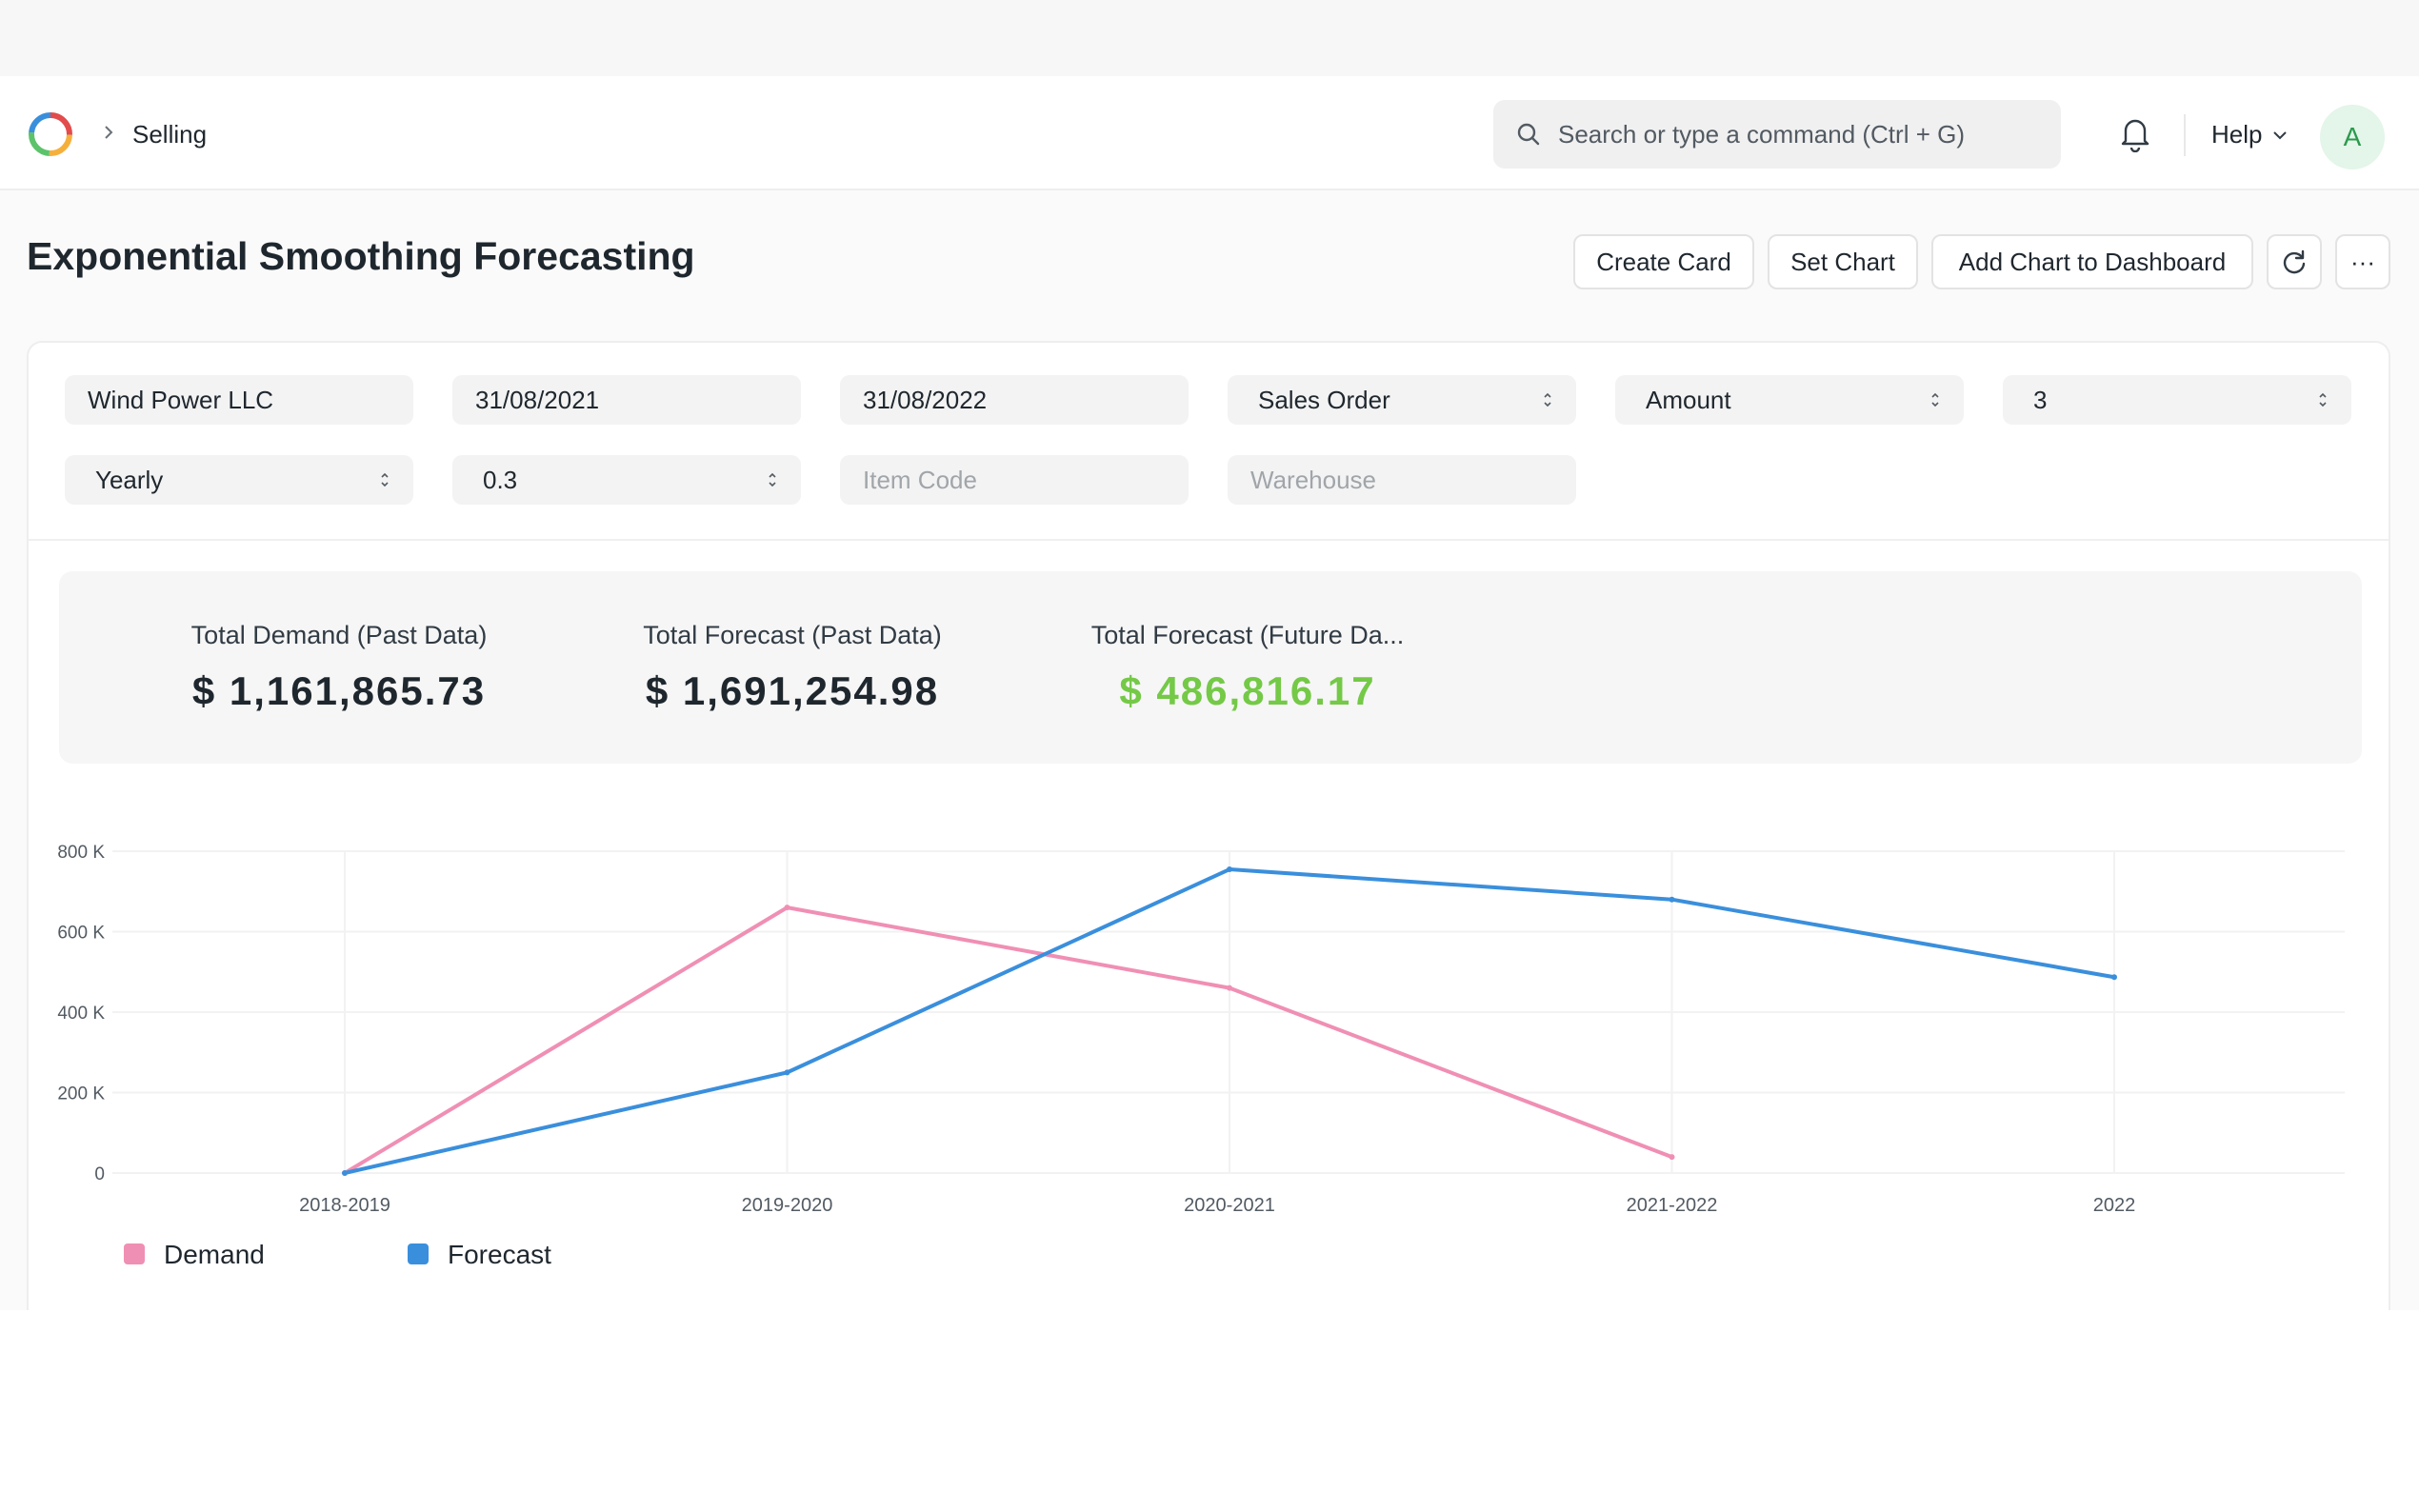  What do you see at coordinates (344, 1205) in the screenshot?
I see `x-tick-label: 2018-2019` at bounding box center [344, 1205].